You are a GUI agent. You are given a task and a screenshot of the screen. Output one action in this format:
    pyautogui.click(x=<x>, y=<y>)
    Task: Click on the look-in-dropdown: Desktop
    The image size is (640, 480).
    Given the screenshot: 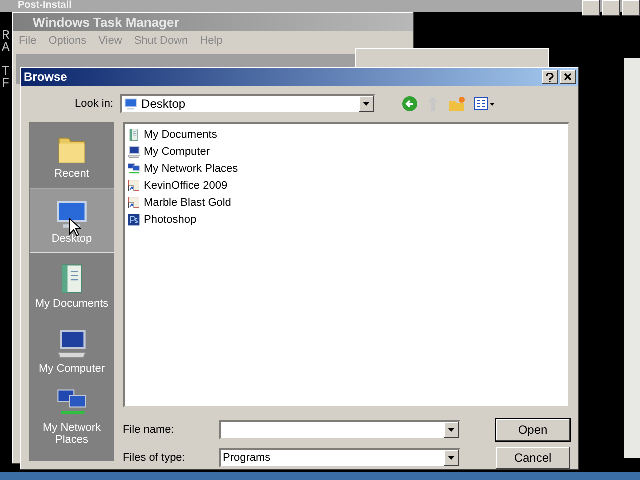 What is the action you would take?
    pyautogui.click(x=248, y=104)
    